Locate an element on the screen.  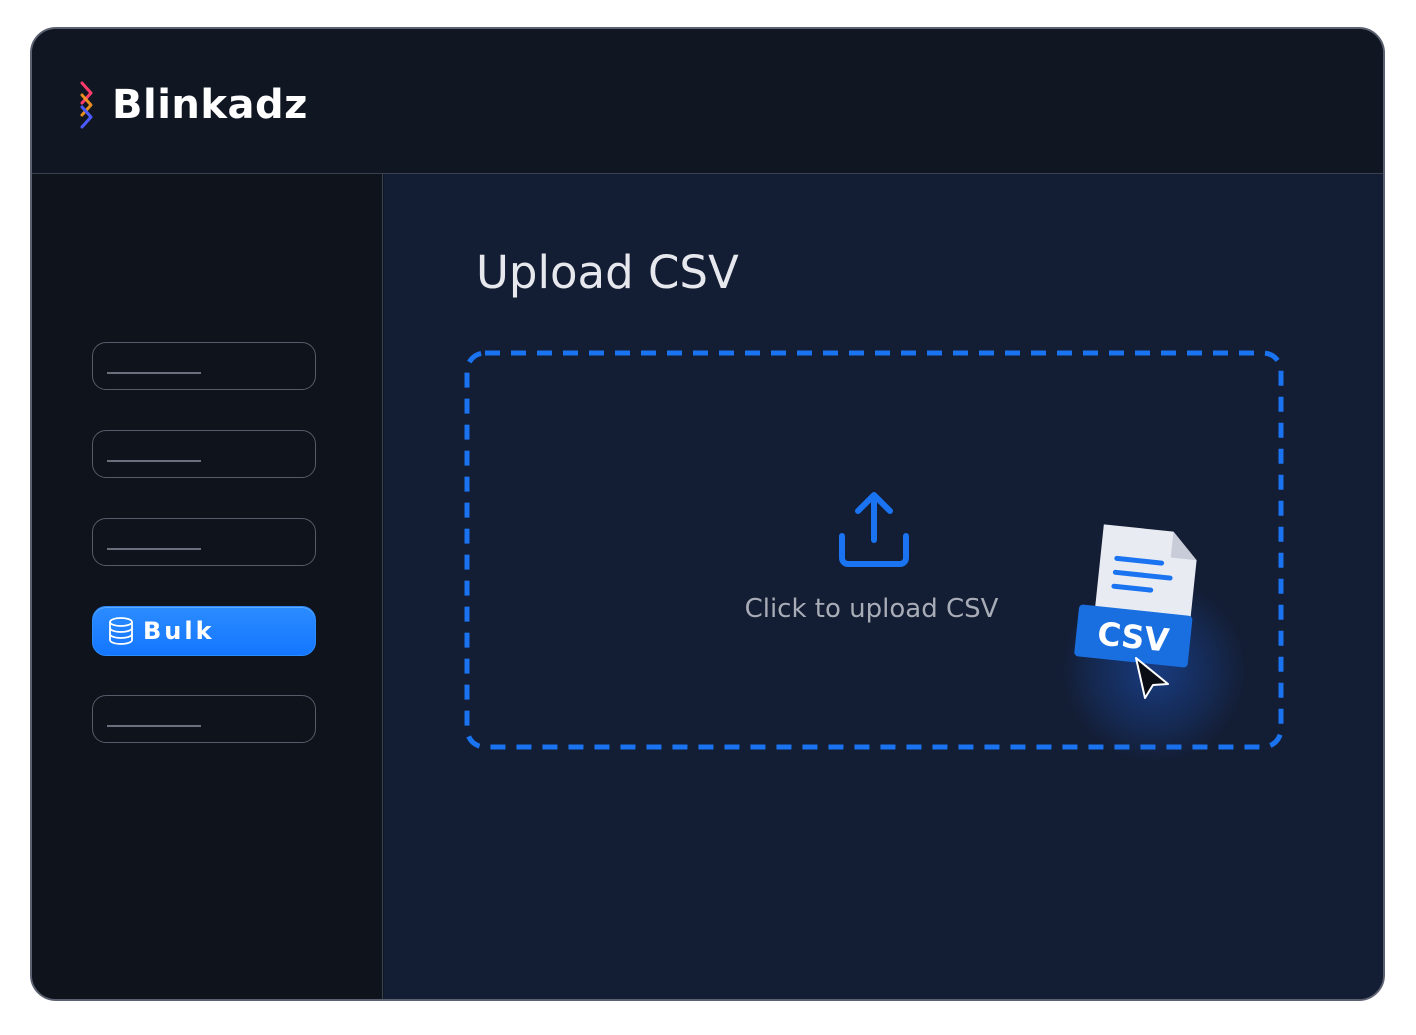
page-title: Upload CSV is located at coordinates (607, 272).